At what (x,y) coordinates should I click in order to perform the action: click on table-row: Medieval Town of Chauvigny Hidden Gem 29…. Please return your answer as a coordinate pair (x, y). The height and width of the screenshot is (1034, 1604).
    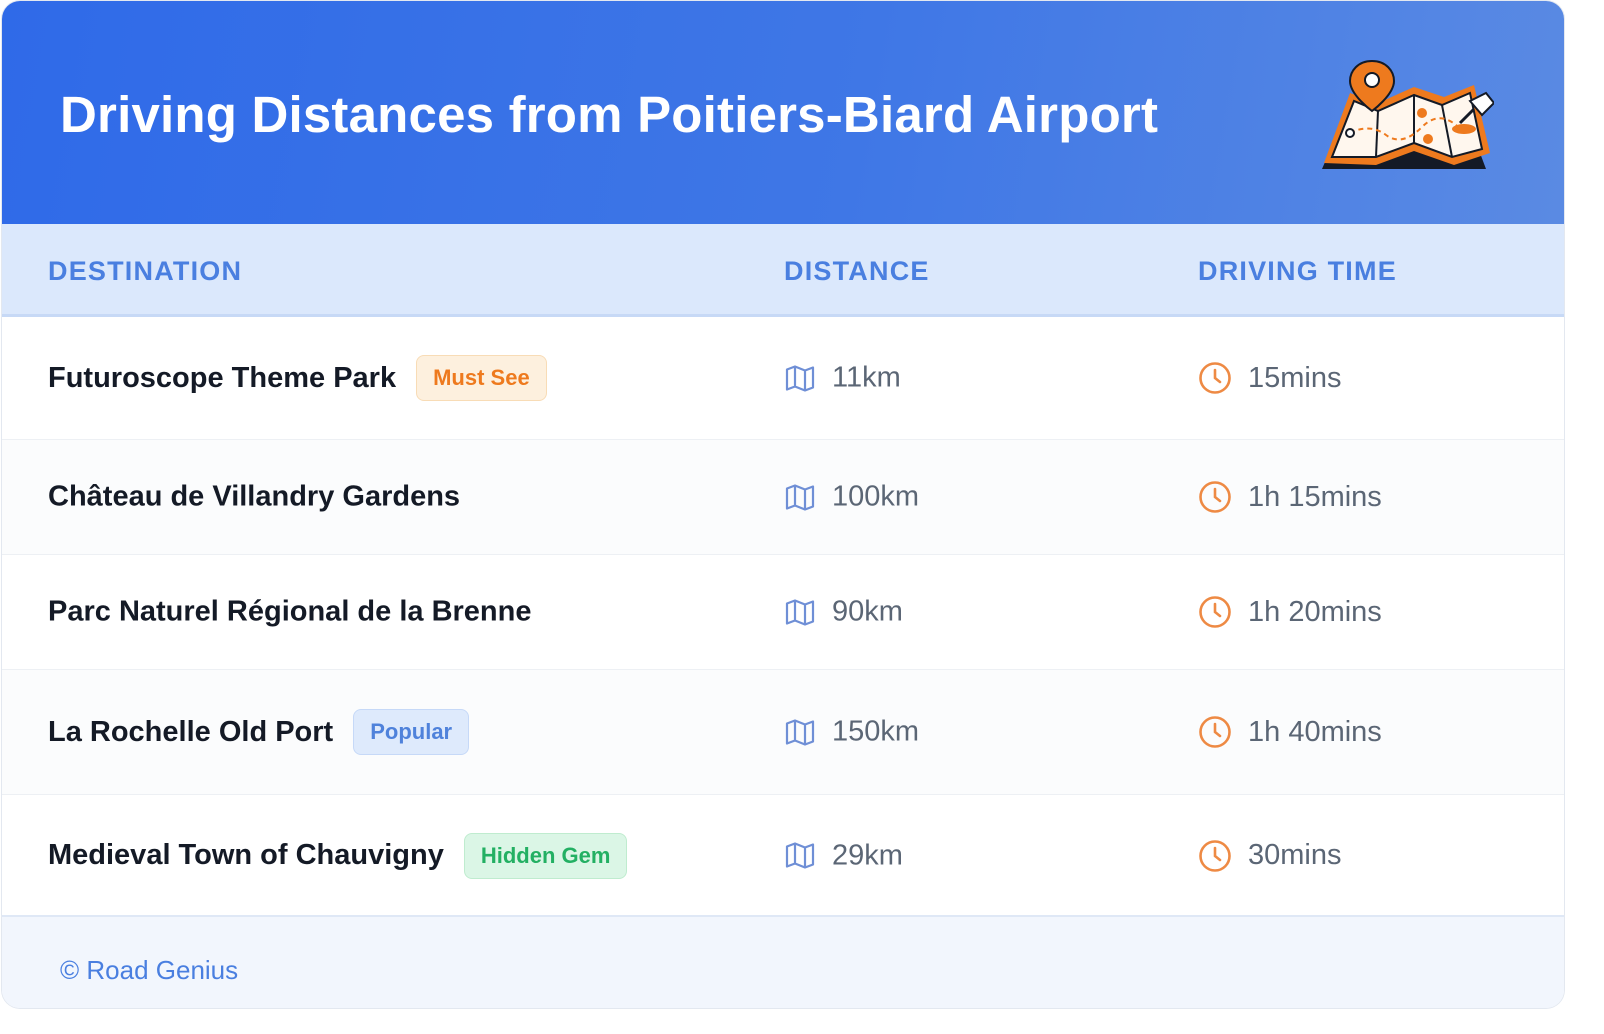
    Looking at the image, I should click on (783, 855).